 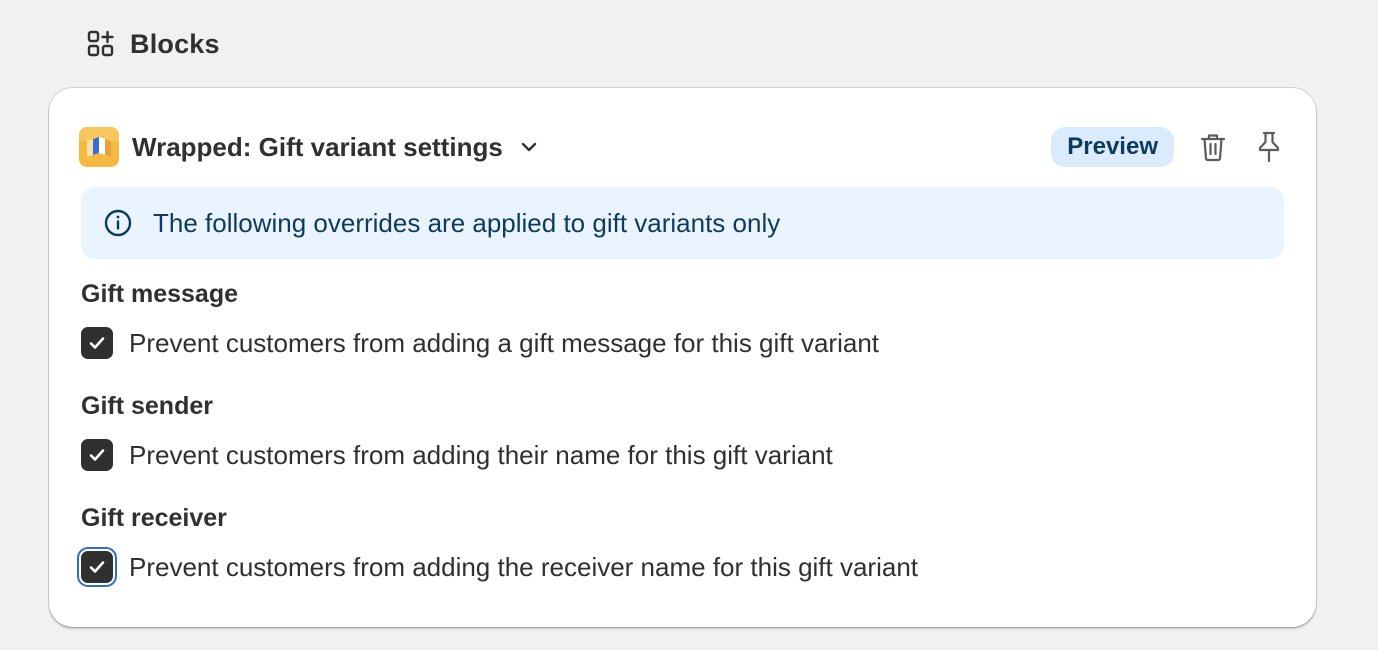 What do you see at coordinates (118, 223) in the screenshot?
I see `info-icon` at bounding box center [118, 223].